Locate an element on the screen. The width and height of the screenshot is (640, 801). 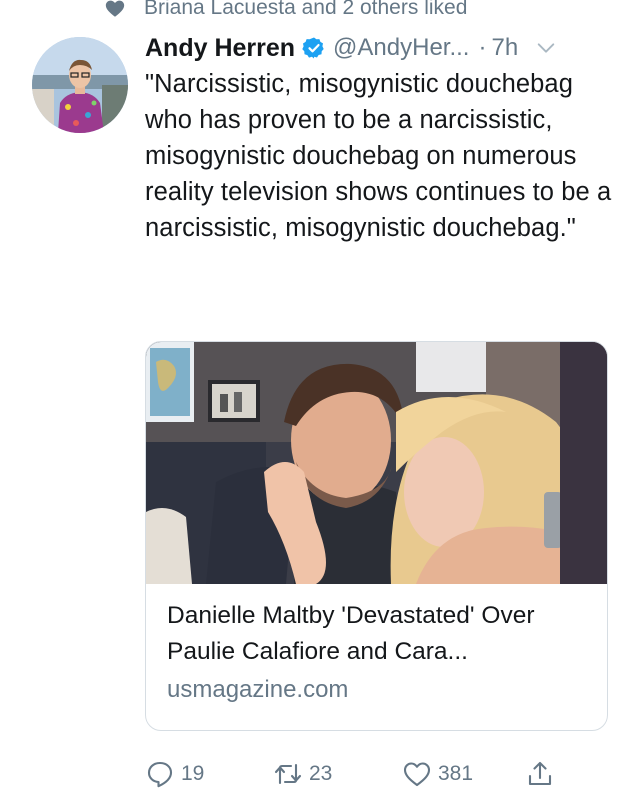
chevron-down-icon is located at coordinates (546, 48).